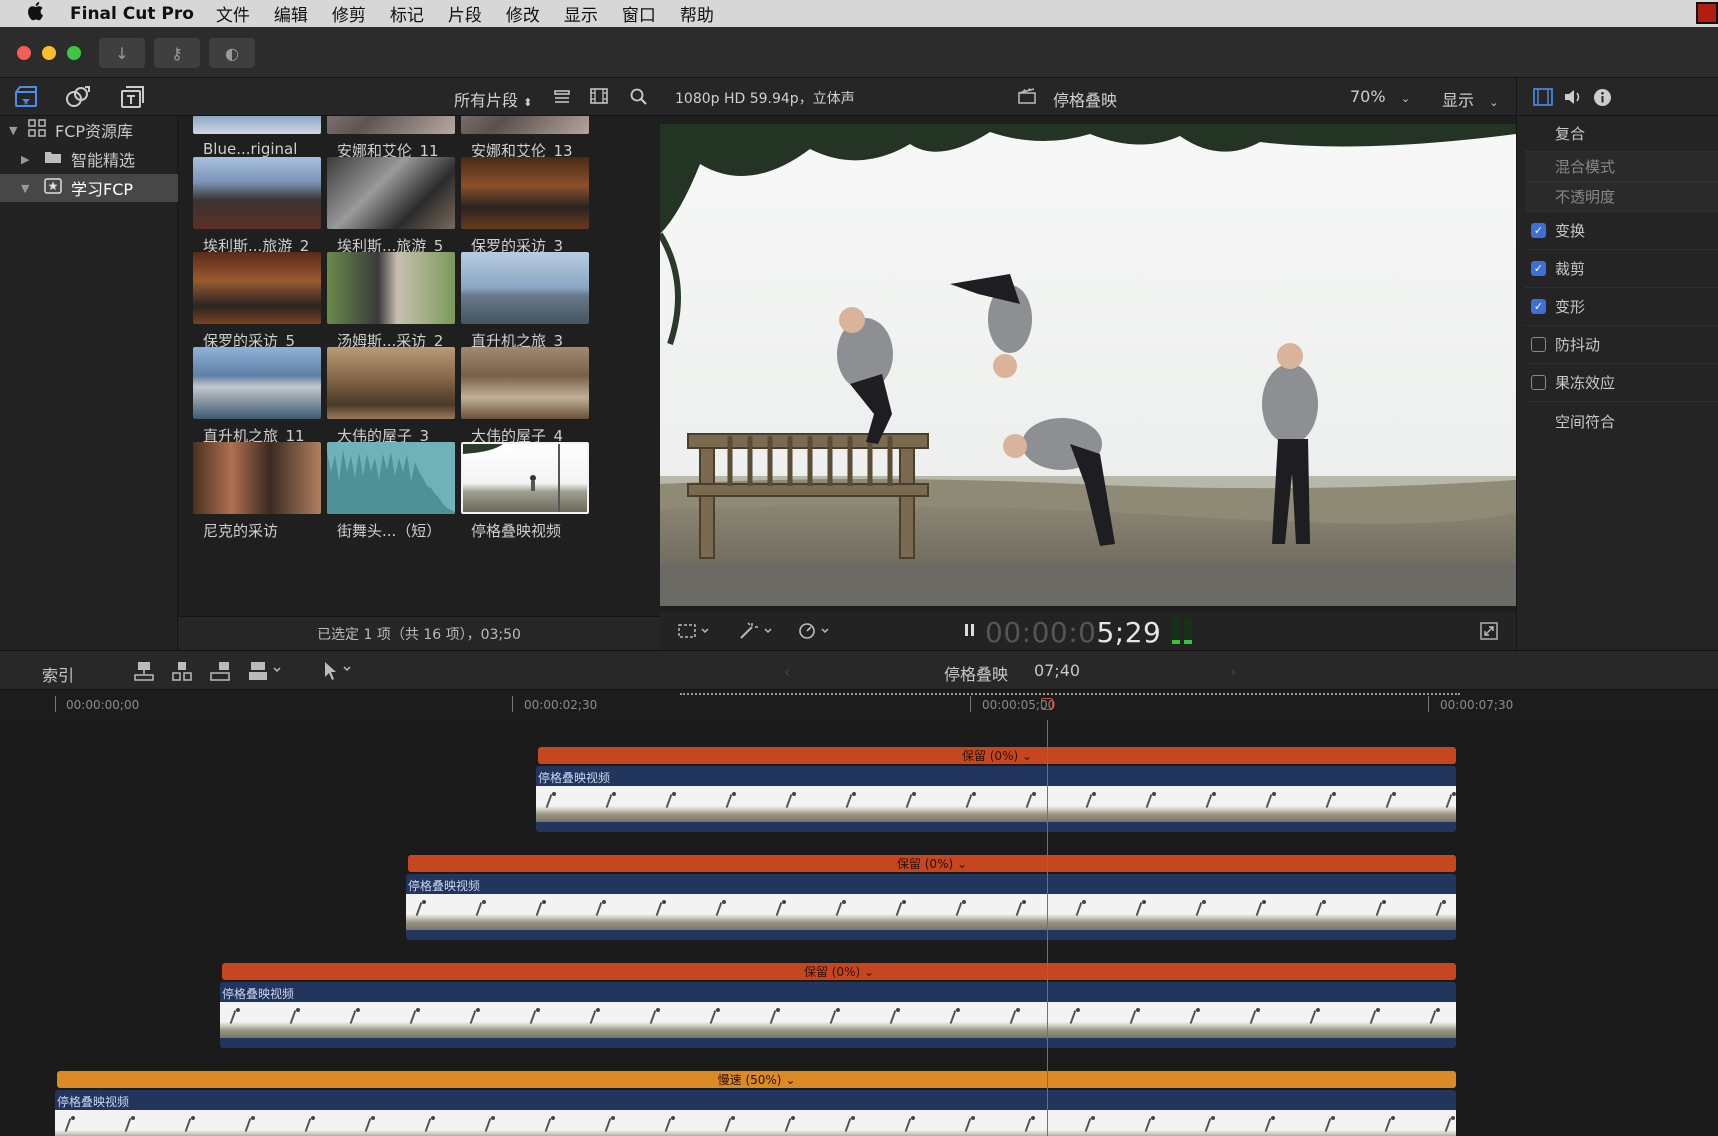 The height and width of the screenshot is (1136, 1718). Describe the element at coordinates (1538, 344) in the screenshot. I see `stabilization-checkbox` at that location.